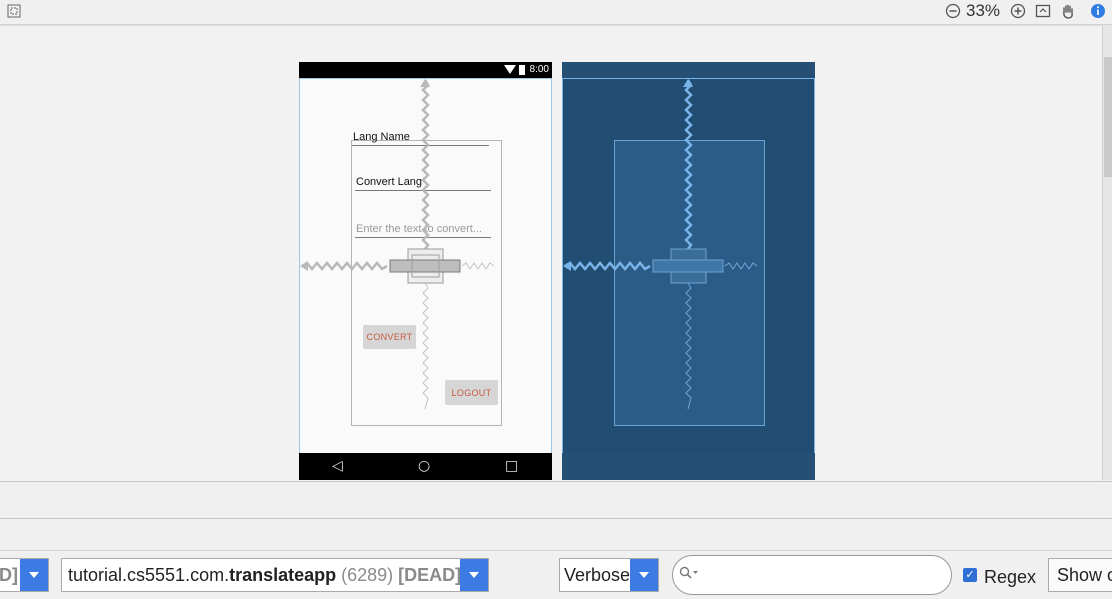 This screenshot has height=599, width=1112. I want to click on constraint-overlay, so click(397, 244).